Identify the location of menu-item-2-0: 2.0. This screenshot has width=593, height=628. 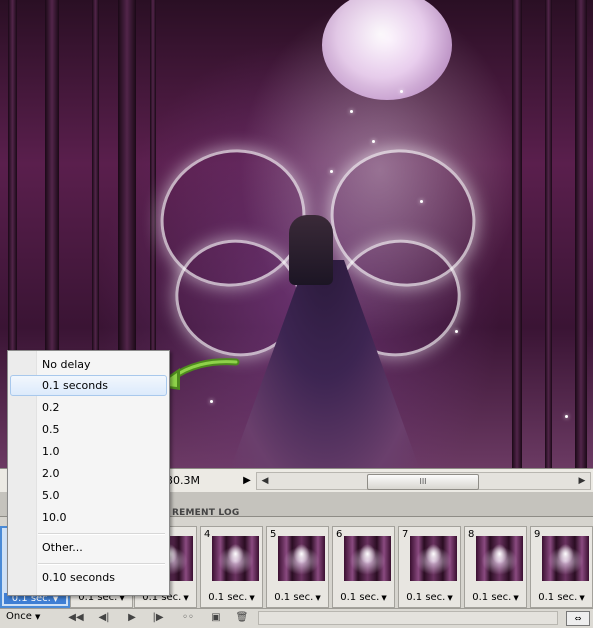
(88, 473).